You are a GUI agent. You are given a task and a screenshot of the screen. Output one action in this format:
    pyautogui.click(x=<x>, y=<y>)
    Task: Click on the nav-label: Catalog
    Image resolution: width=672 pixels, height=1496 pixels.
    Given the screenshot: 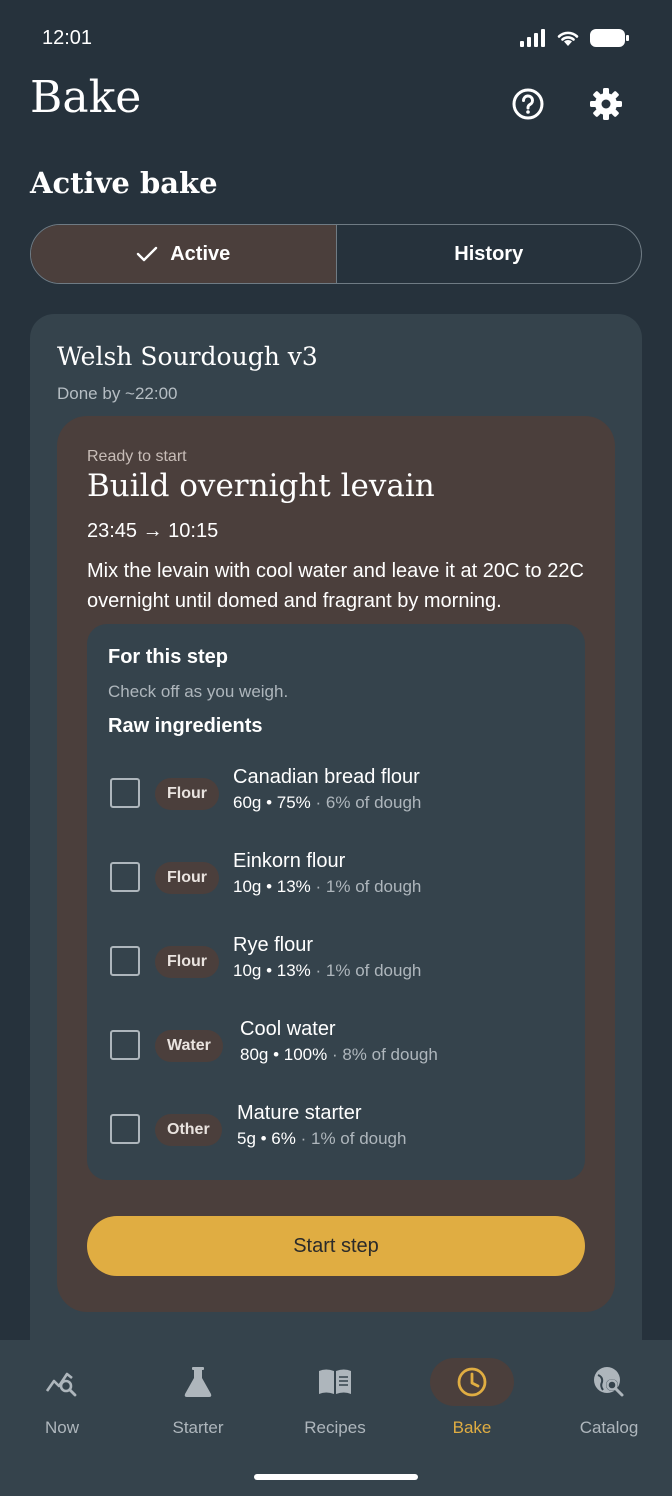 What is the action you would take?
    pyautogui.click(x=609, y=1427)
    